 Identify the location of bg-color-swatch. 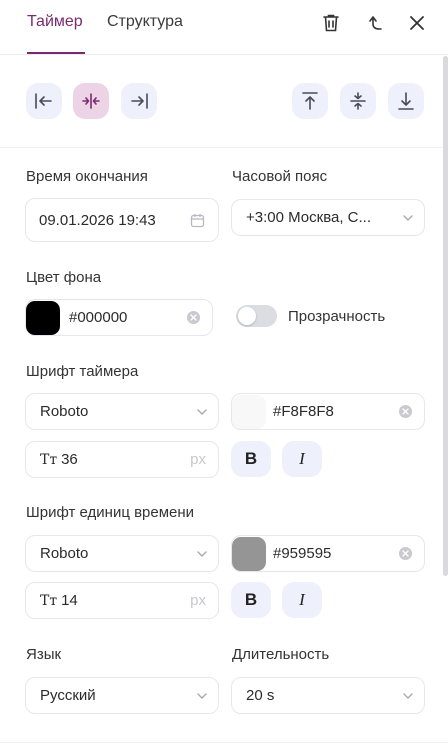
(43, 317).